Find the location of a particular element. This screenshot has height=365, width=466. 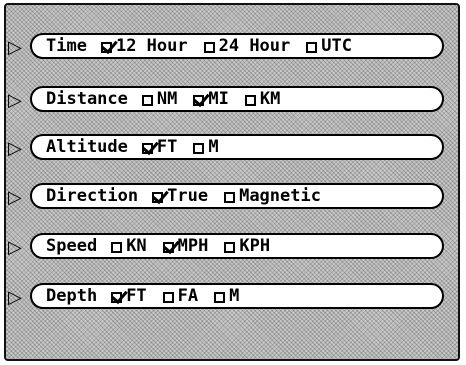

menu-row-speed: Speed KN MPH KPH is located at coordinates (230, 247).